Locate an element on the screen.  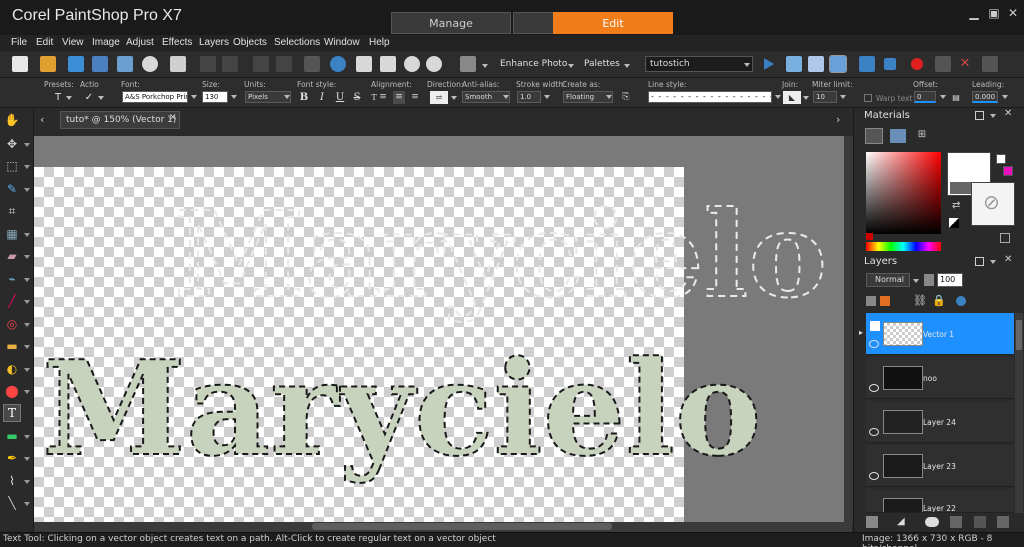
layer-effects-icon is located at coordinates (961, 301).